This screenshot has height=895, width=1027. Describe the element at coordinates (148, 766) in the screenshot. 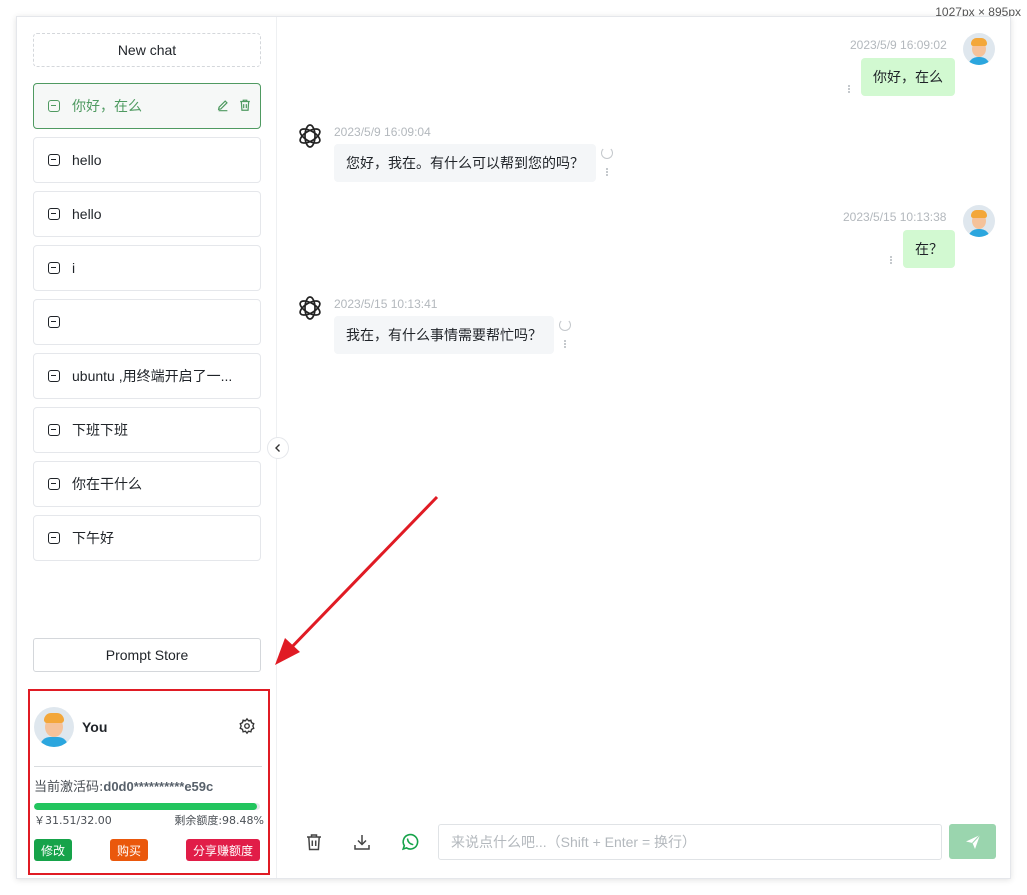

I see `divider` at that location.